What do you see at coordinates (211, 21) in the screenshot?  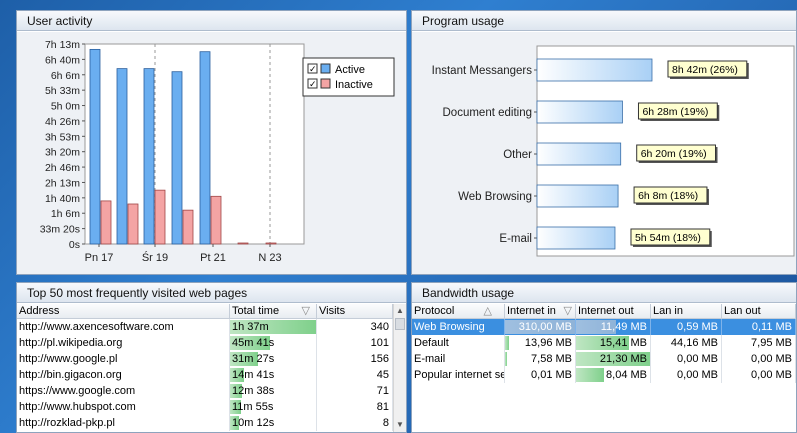 I see `user-activity-title: User activity` at bounding box center [211, 21].